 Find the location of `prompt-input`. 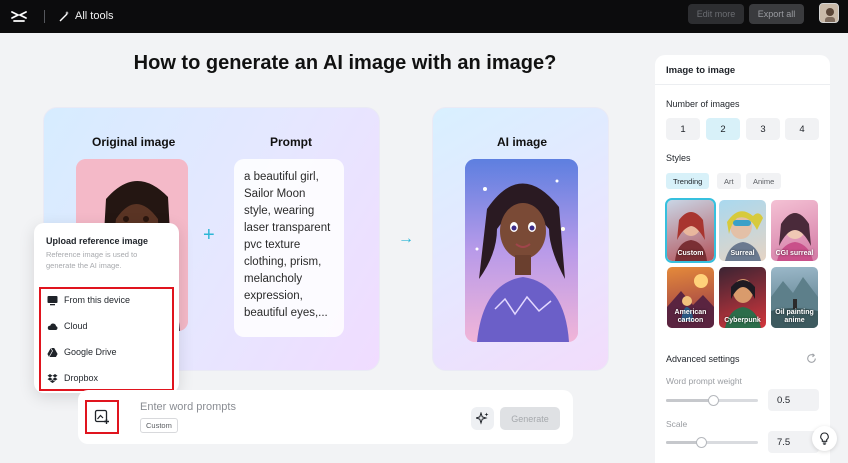

prompt-input is located at coordinates (240, 407).